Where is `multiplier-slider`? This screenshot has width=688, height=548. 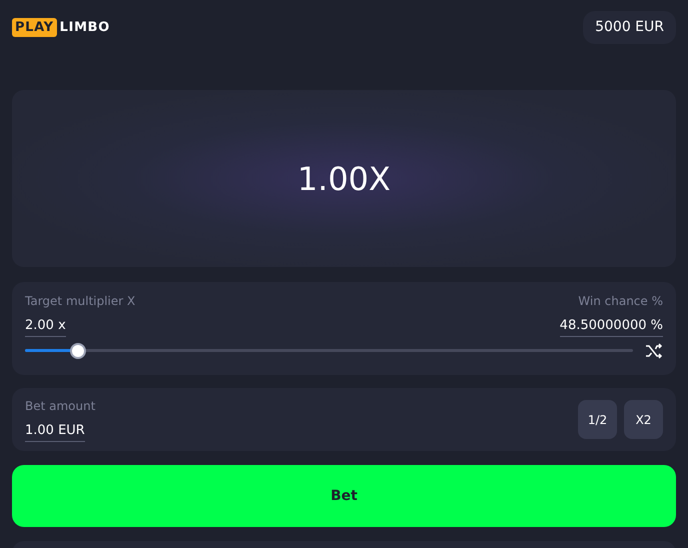 multiplier-slider is located at coordinates (329, 350).